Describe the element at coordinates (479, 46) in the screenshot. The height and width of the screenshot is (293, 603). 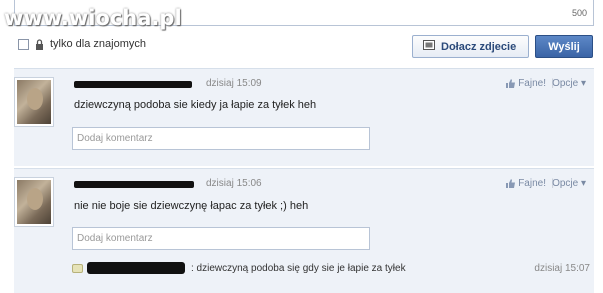
I see `attach-photo-label: Dołacz zdjecie` at that location.